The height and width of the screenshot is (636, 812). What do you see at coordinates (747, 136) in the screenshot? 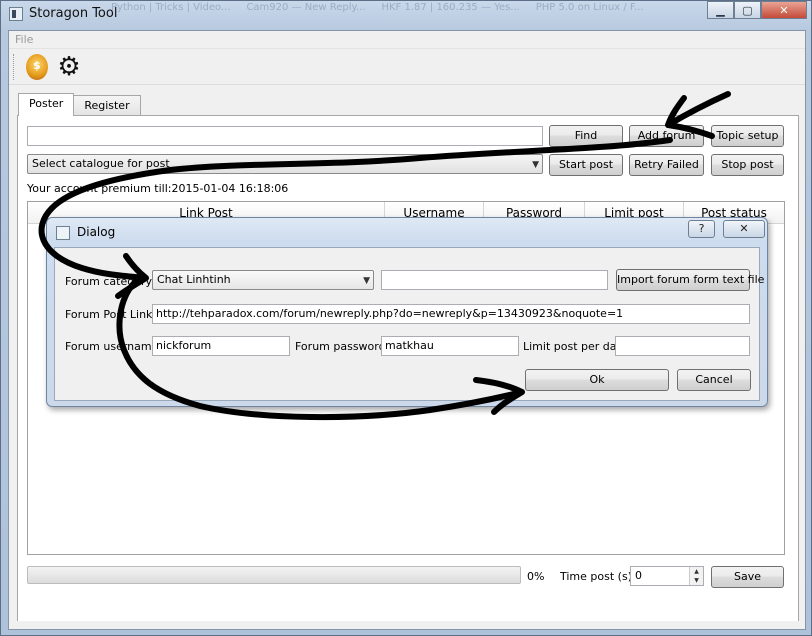
I see `topic-setup-button: Topic setup` at bounding box center [747, 136].